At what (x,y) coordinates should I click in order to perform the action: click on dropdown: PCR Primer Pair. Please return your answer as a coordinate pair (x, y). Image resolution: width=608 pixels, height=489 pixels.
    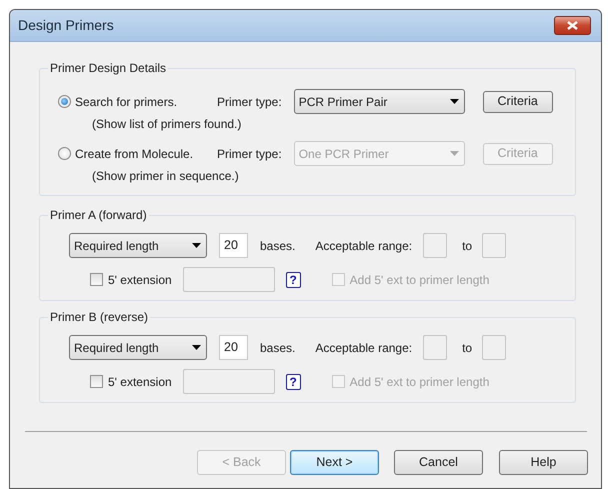
    Looking at the image, I should click on (379, 101).